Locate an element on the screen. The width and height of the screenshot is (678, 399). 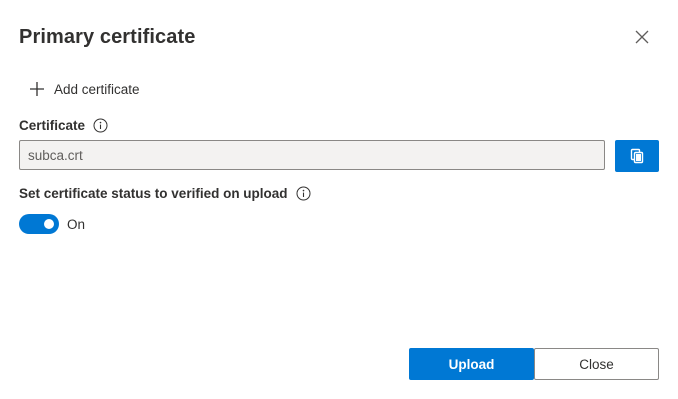
add-certificate-button: Add certificate is located at coordinates (84, 89).